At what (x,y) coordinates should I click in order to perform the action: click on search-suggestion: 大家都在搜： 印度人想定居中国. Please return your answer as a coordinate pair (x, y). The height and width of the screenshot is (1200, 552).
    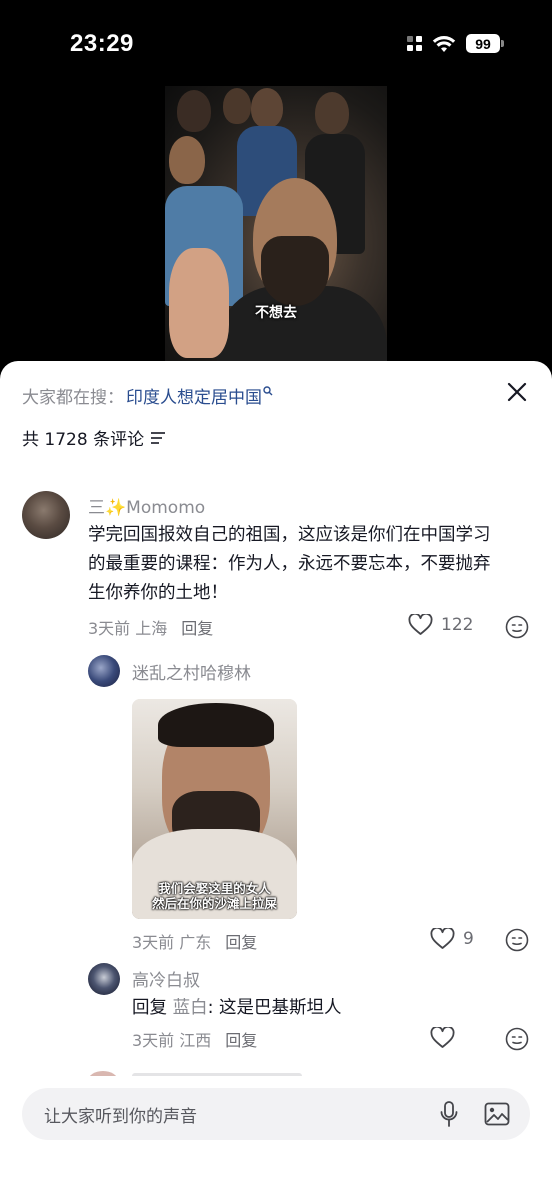
    Looking at the image, I should click on (147, 395).